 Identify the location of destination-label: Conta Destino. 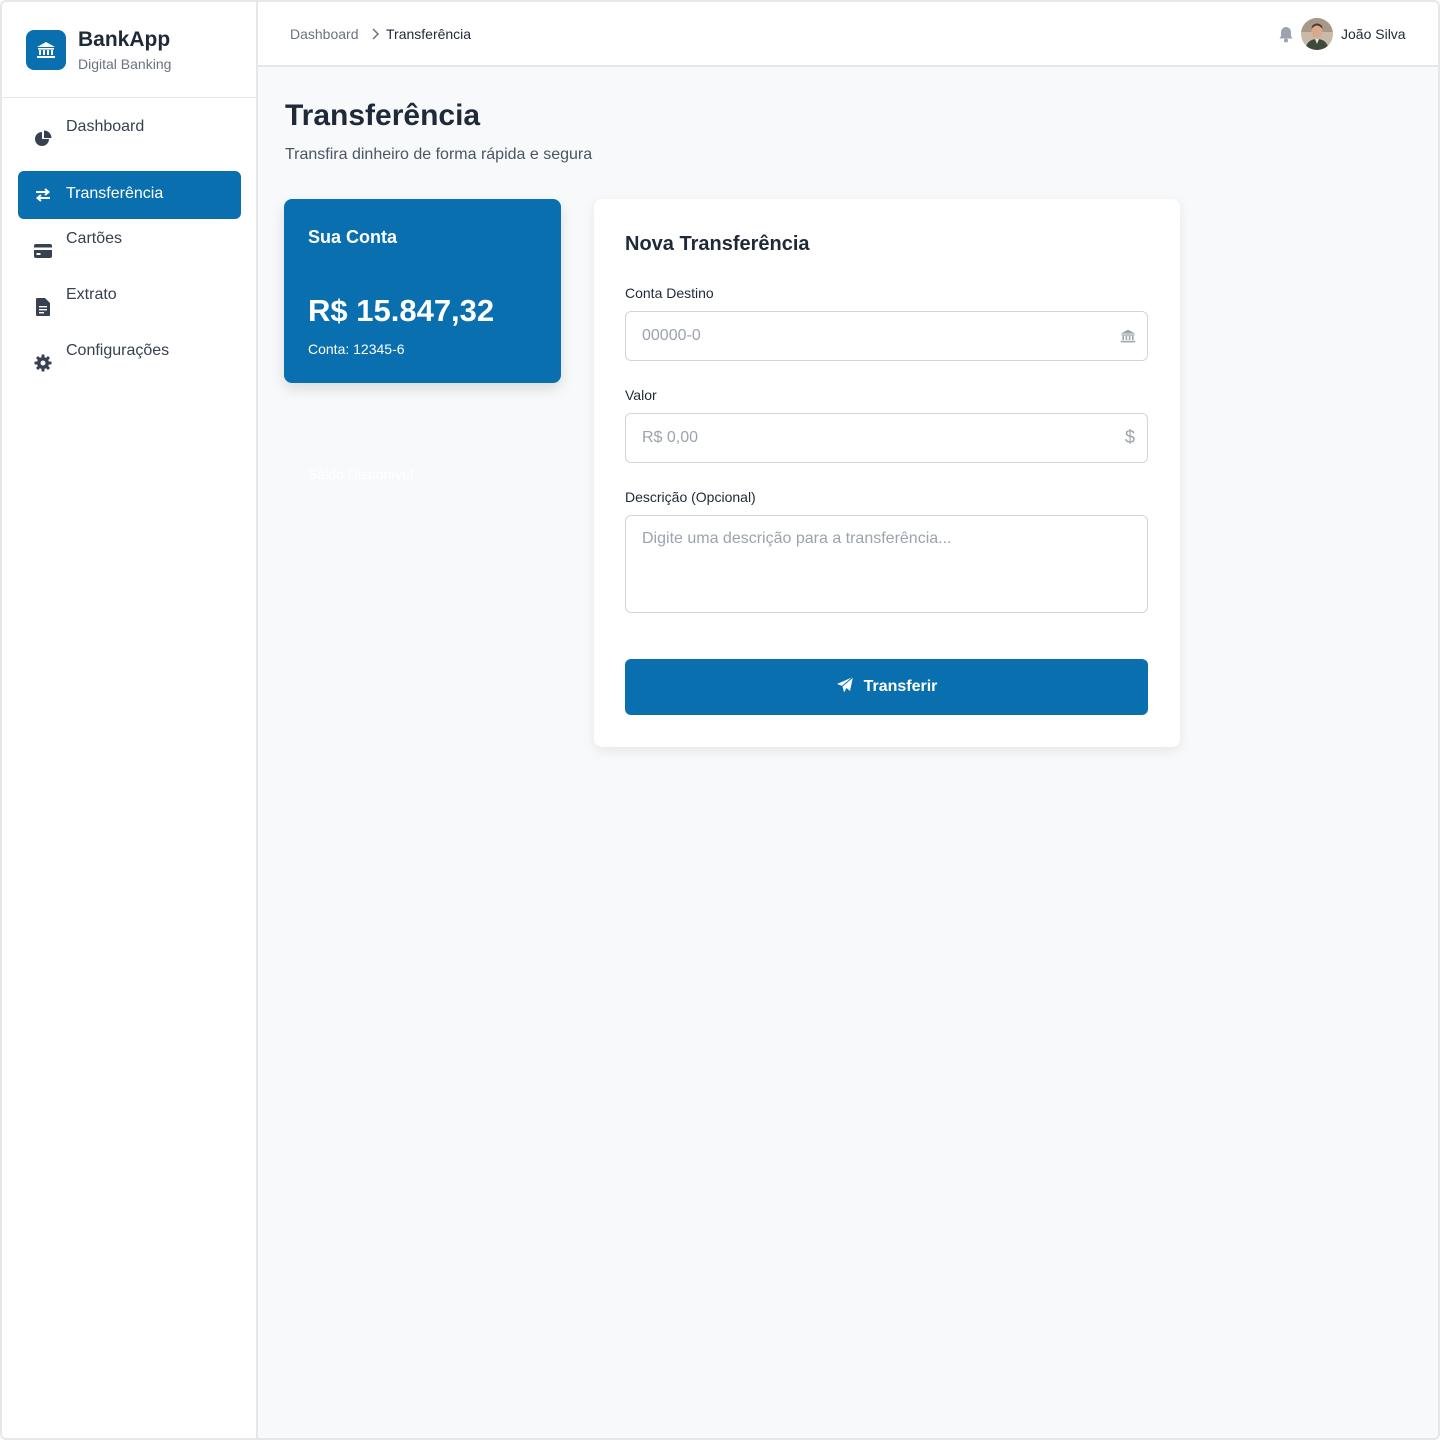
(669, 293).